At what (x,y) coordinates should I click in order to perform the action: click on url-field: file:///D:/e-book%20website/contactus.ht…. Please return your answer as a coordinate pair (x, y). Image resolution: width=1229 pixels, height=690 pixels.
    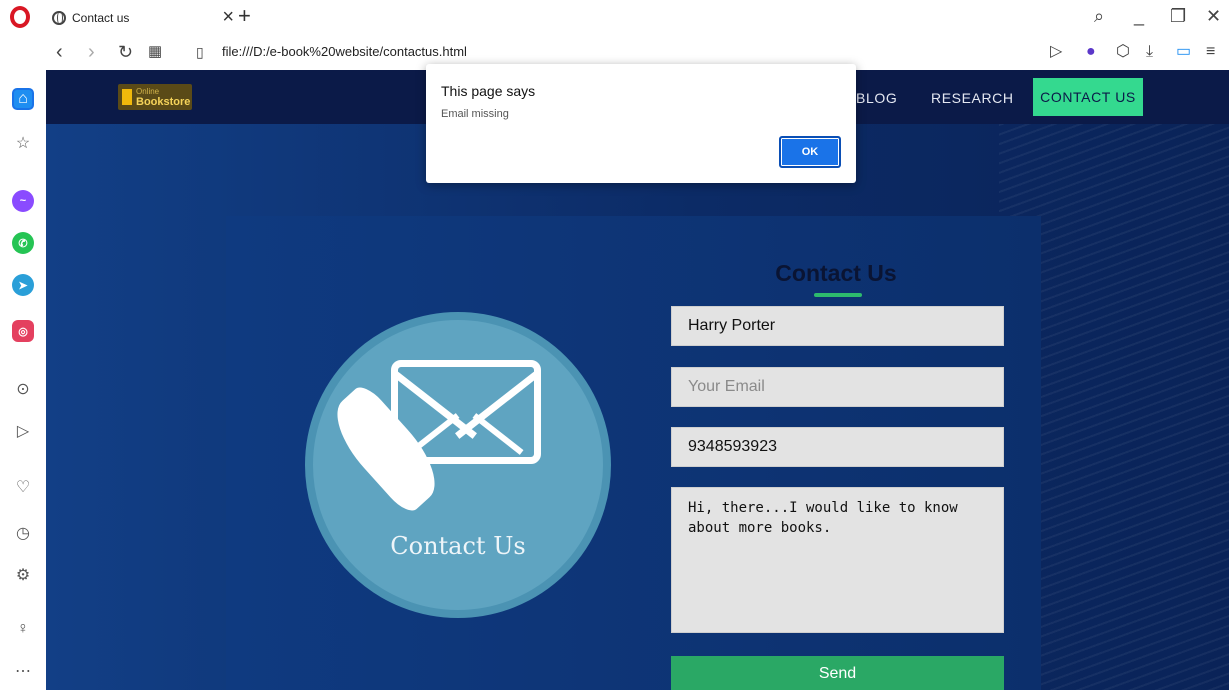
    Looking at the image, I should click on (344, 51).